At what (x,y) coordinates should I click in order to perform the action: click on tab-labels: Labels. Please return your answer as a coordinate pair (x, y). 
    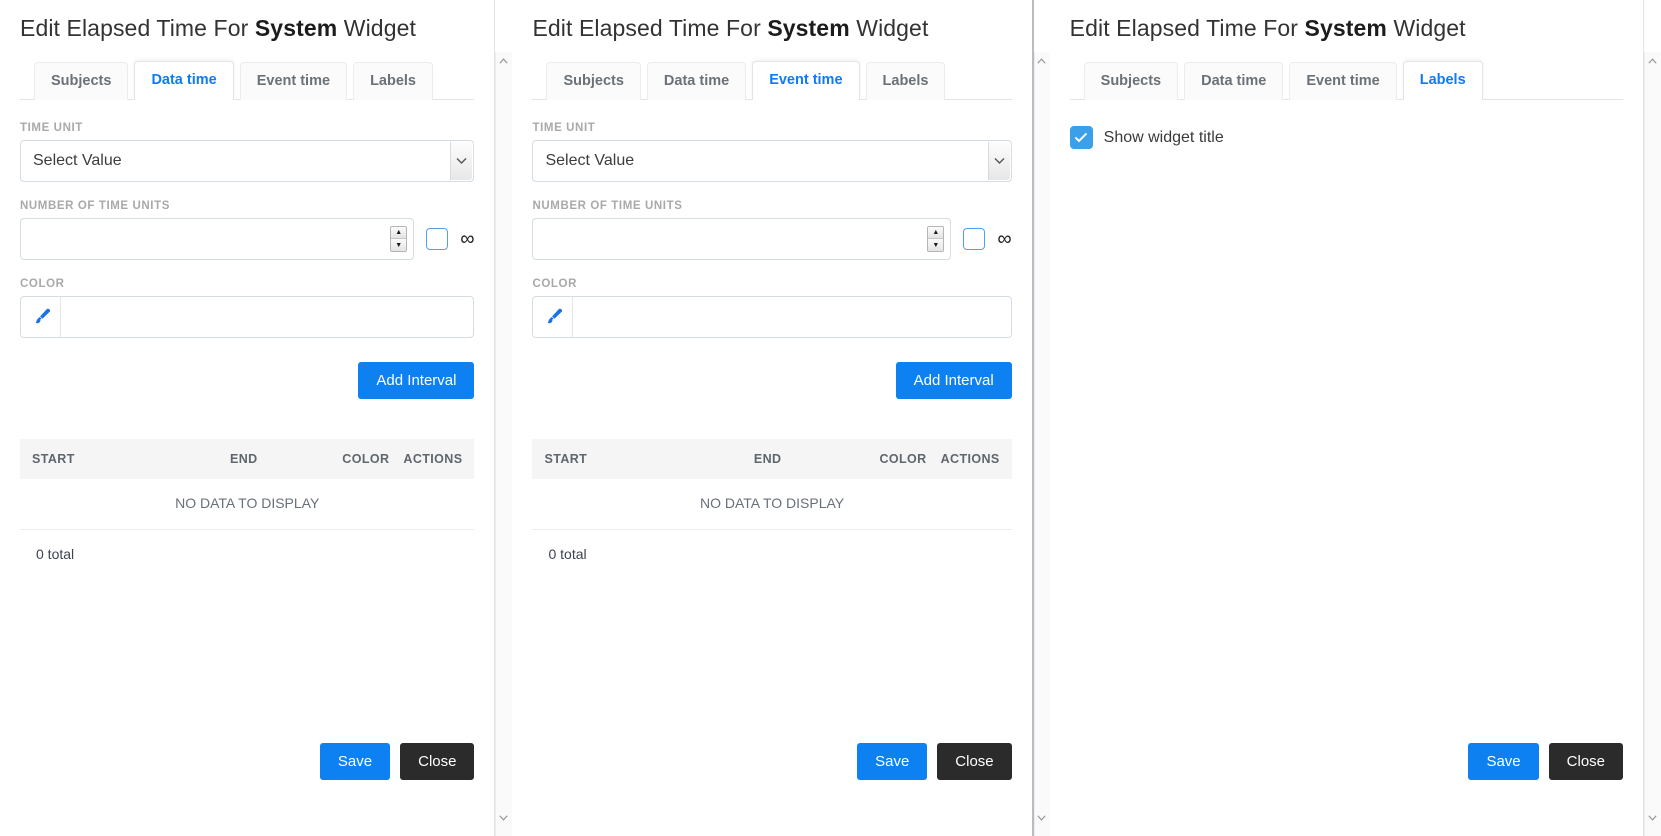
    Looking at the image, I should click on (393, 81).